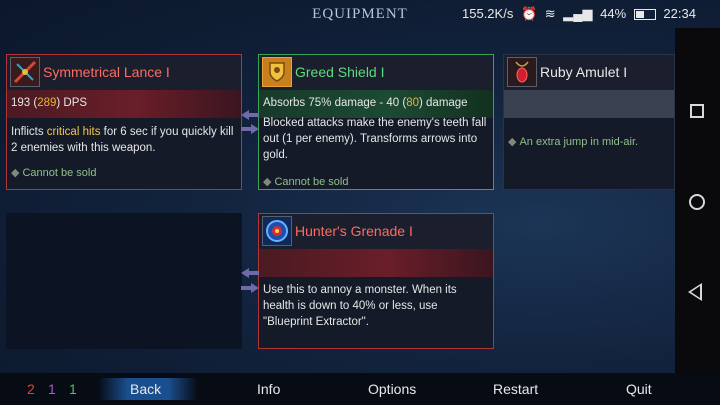  I want to click on counter-green: 1, so click(73, 389).